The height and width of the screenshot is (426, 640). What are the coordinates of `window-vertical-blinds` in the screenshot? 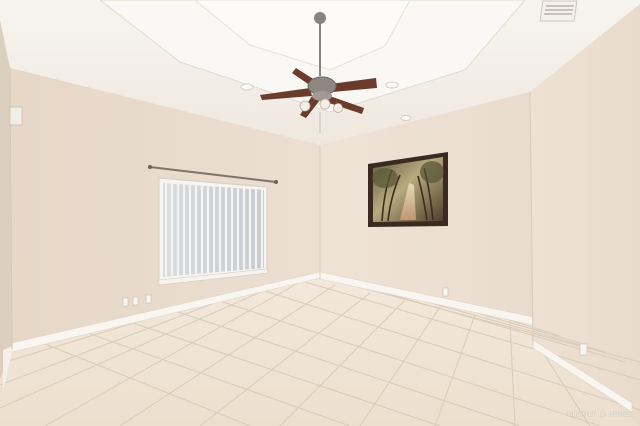 It's located at (213, 231).